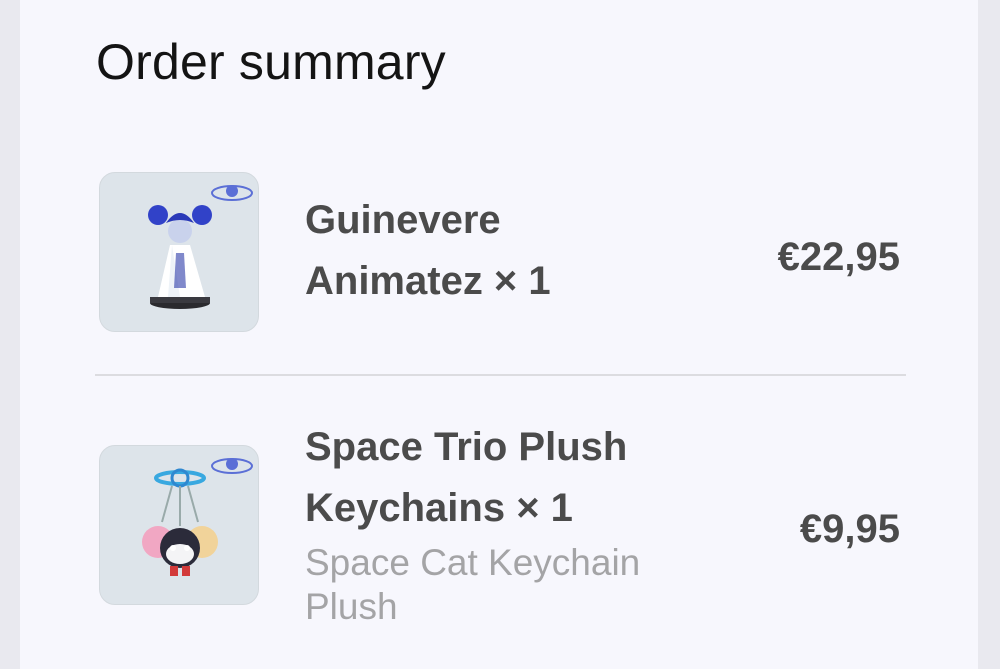 Image resolution: width=1000 pixels, height=669 pixels. I want to click on item-divider, so click(500, 375).